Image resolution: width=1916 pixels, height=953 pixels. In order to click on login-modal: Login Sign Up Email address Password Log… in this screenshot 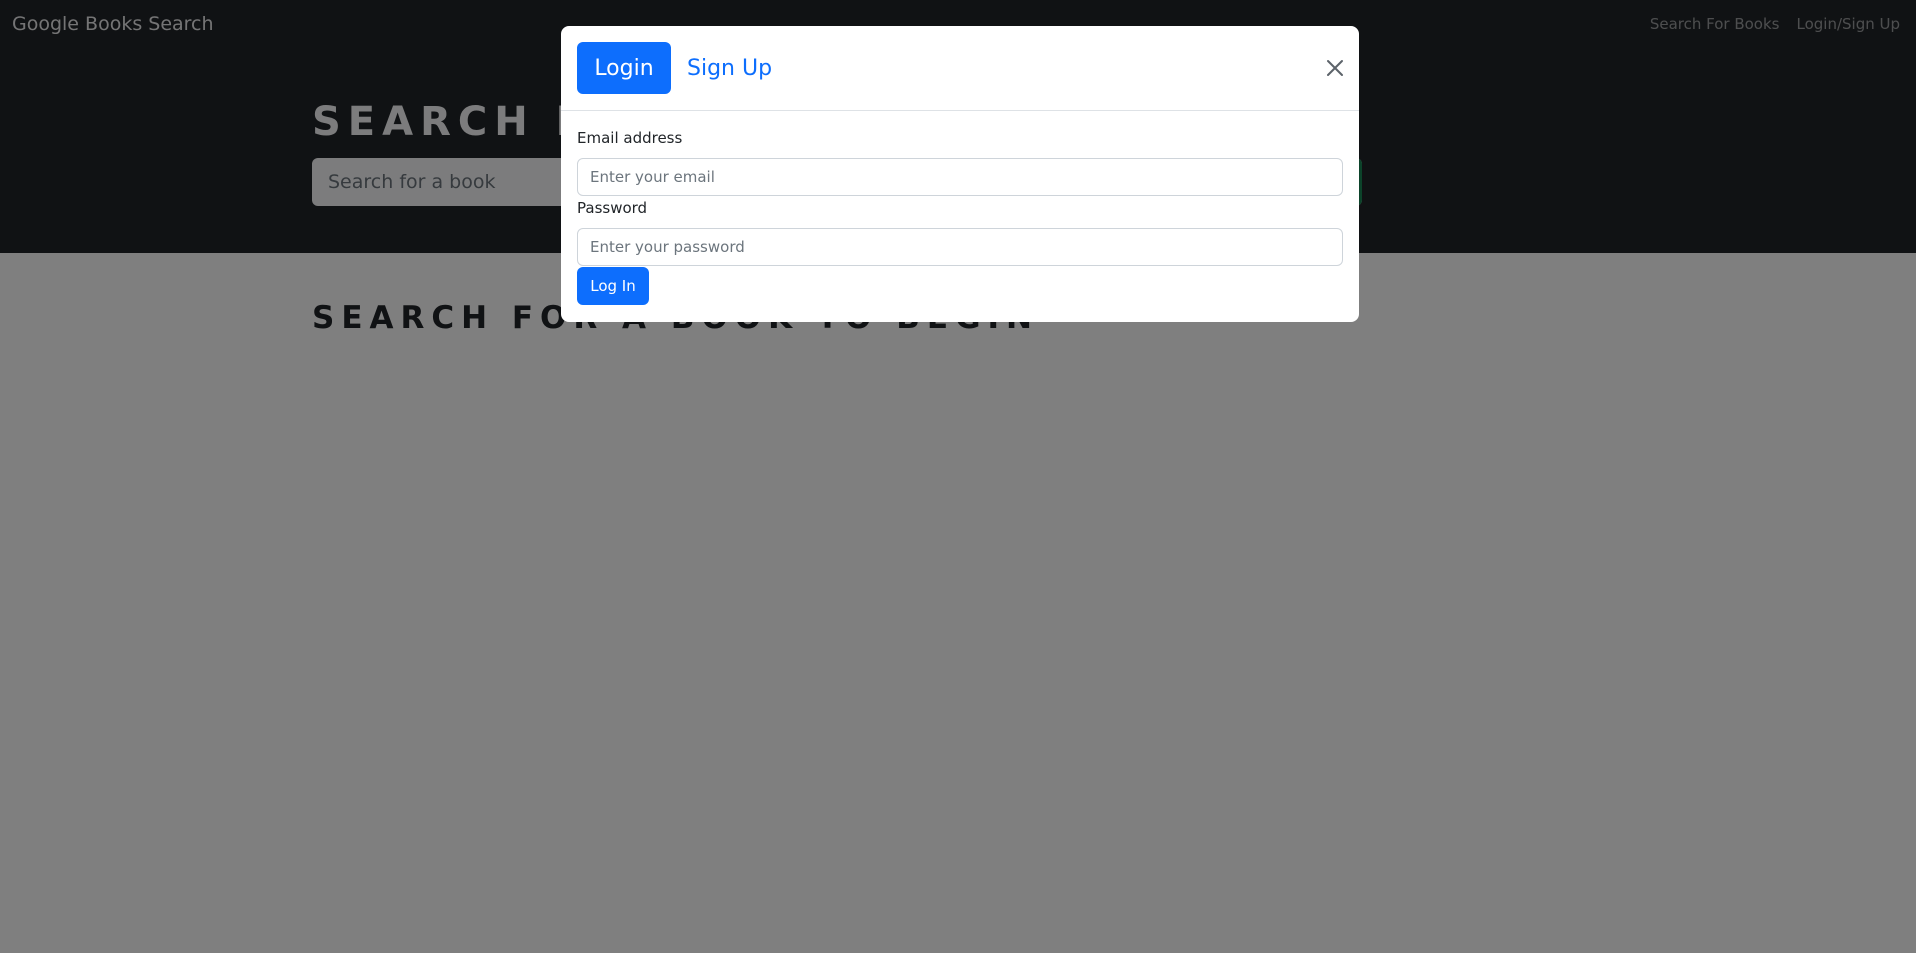, I will do `click(960, 174)`.